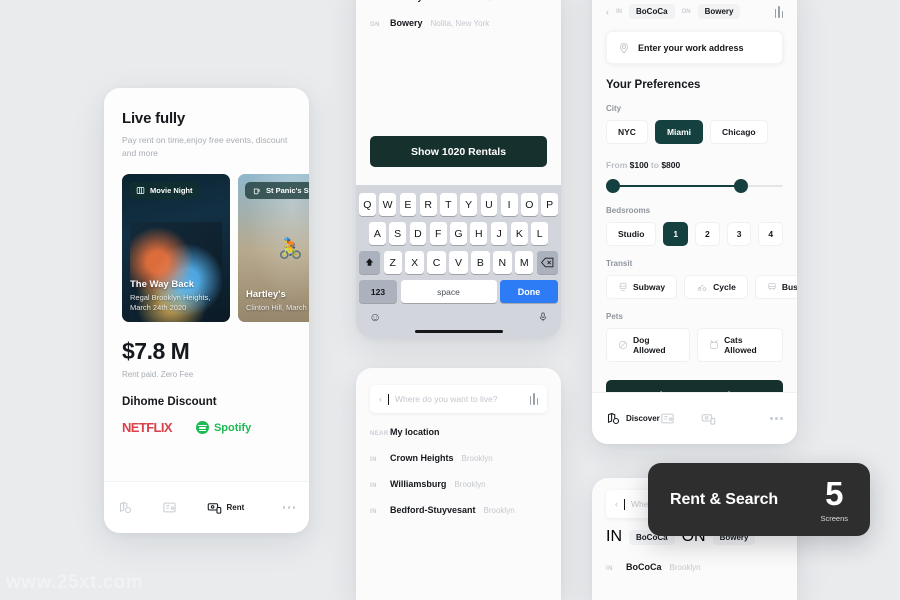 The image size is (900, 600). What do you see at coordinates (448, 291) in the screenshot?
I see `key-space: space` at bounding box center [448, 291].